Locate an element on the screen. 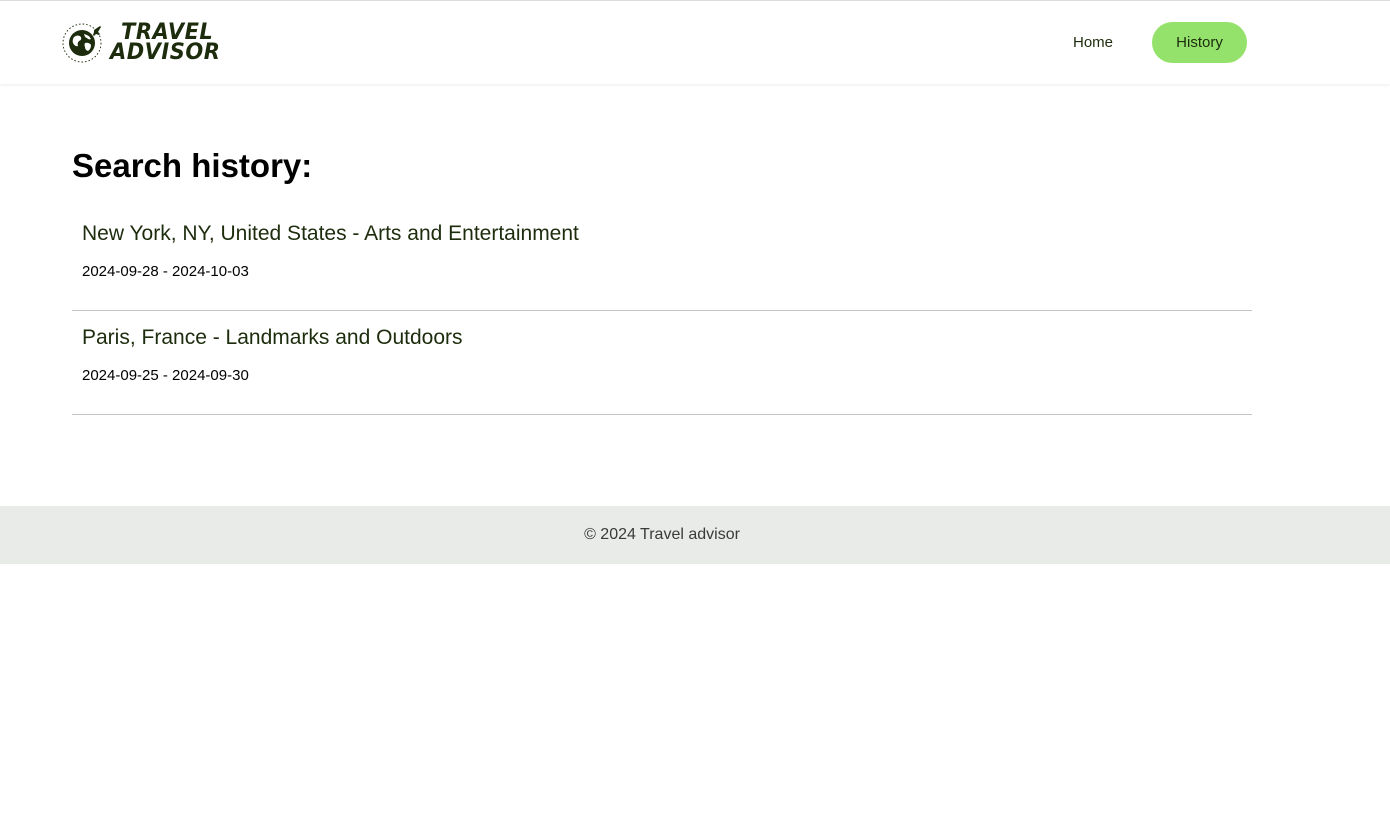 This screenshot has width=1390, height=832. nav-home-link: Home is located at coordinates (1093, 42).